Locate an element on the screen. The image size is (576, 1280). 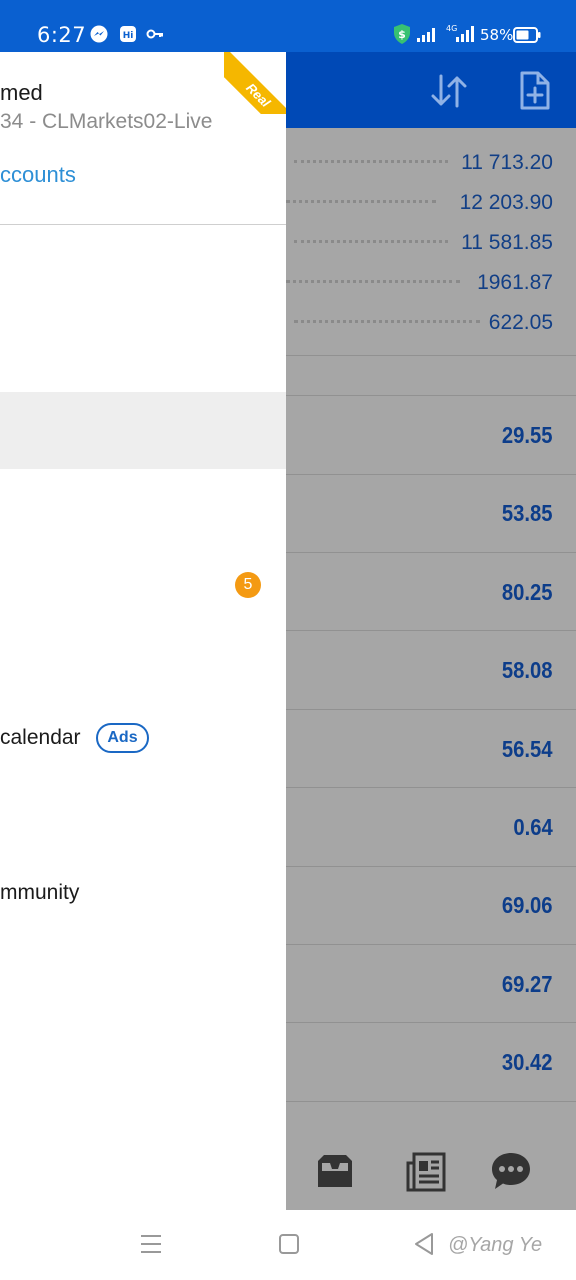
deal-value: 30.42 is located at coordinates (527, 1062).